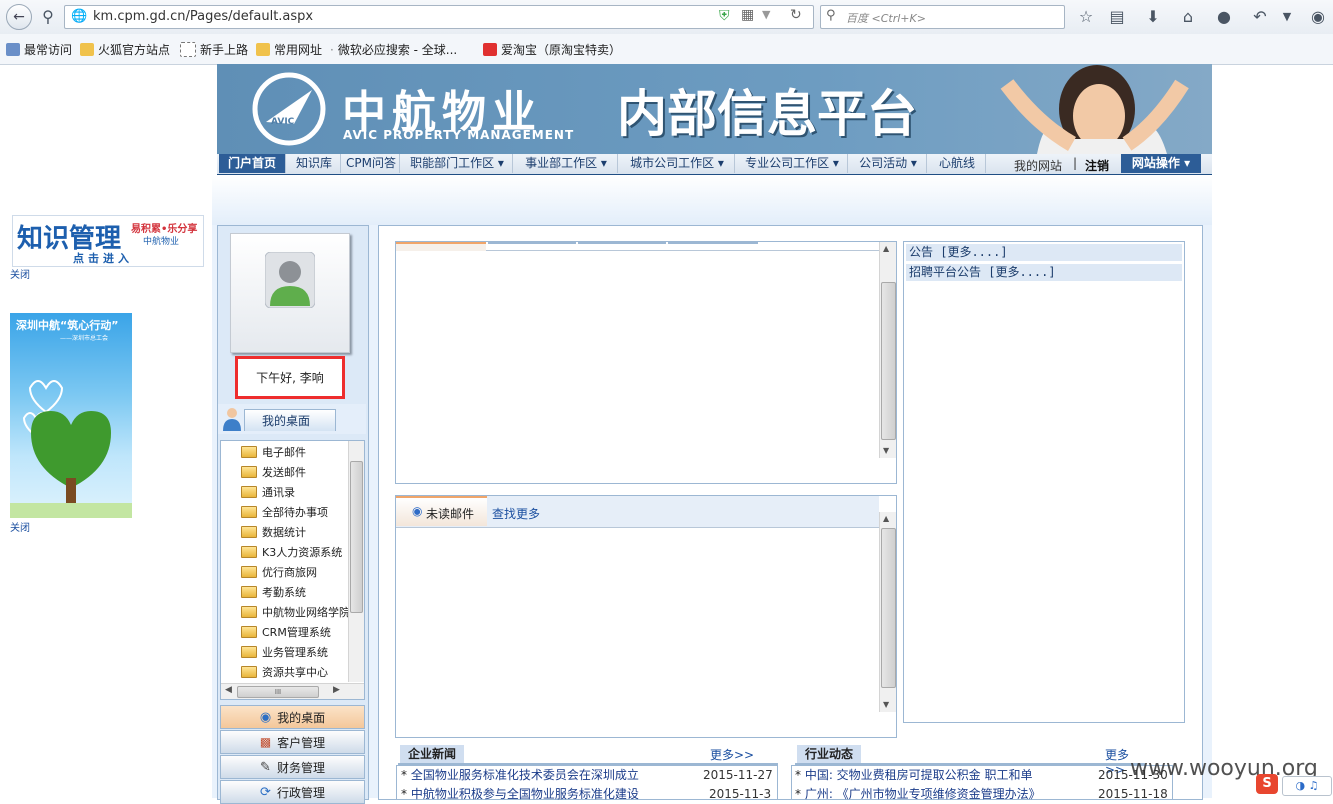  Describe the element at coordinates (289, 109) in the screenshot. I see `avic-logo-icon` at that location.